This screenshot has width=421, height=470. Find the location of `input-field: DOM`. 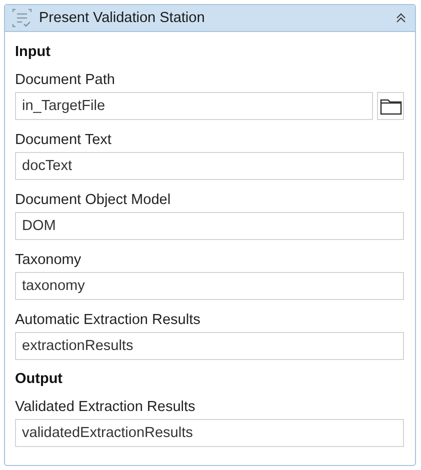

input-field: DOM is located at coordinates (209, 226).